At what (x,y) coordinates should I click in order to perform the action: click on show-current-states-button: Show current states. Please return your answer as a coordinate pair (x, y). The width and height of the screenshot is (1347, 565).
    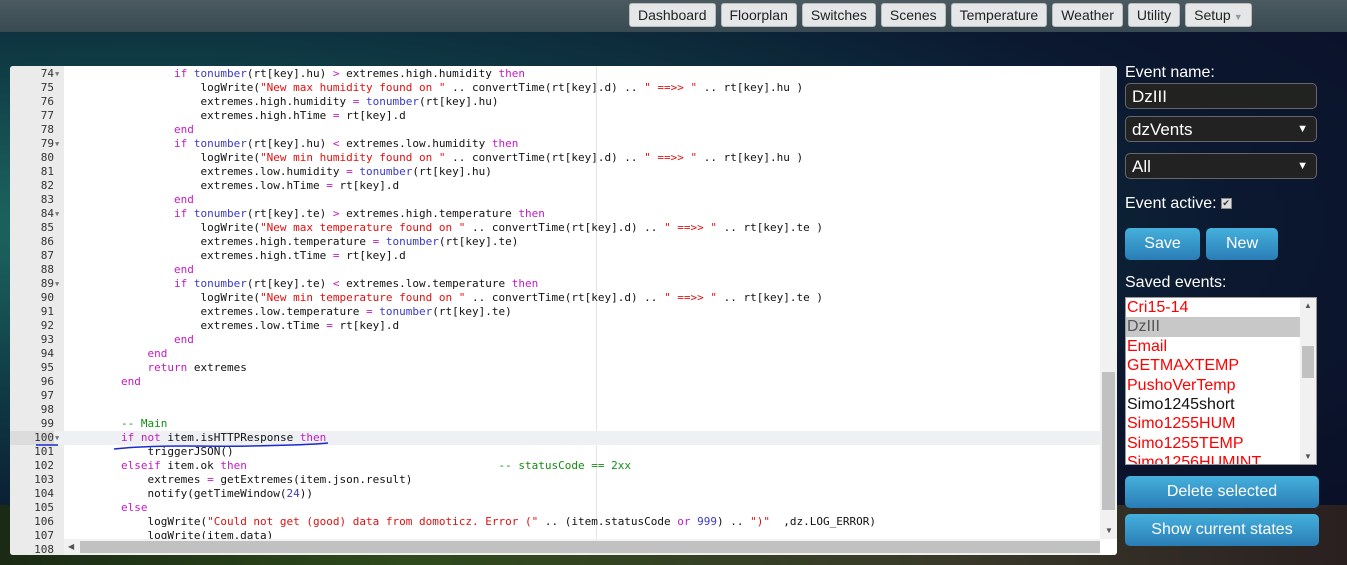
    Looking at the image, I should click on (1222, 530).